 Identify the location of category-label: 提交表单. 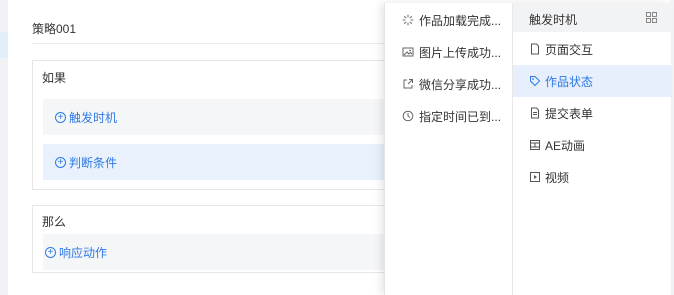
(569, 113).